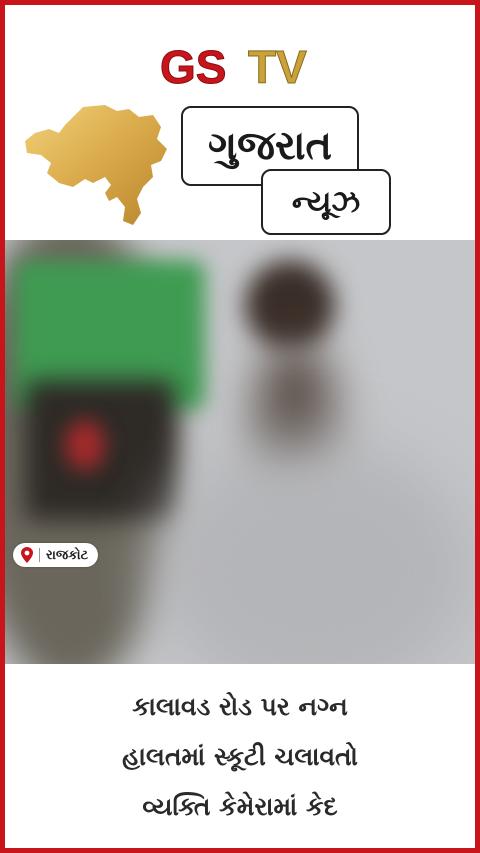 This screenshot has width=480, height=853. I want to click on gstv-logo: GS TV, so click(234, 67).